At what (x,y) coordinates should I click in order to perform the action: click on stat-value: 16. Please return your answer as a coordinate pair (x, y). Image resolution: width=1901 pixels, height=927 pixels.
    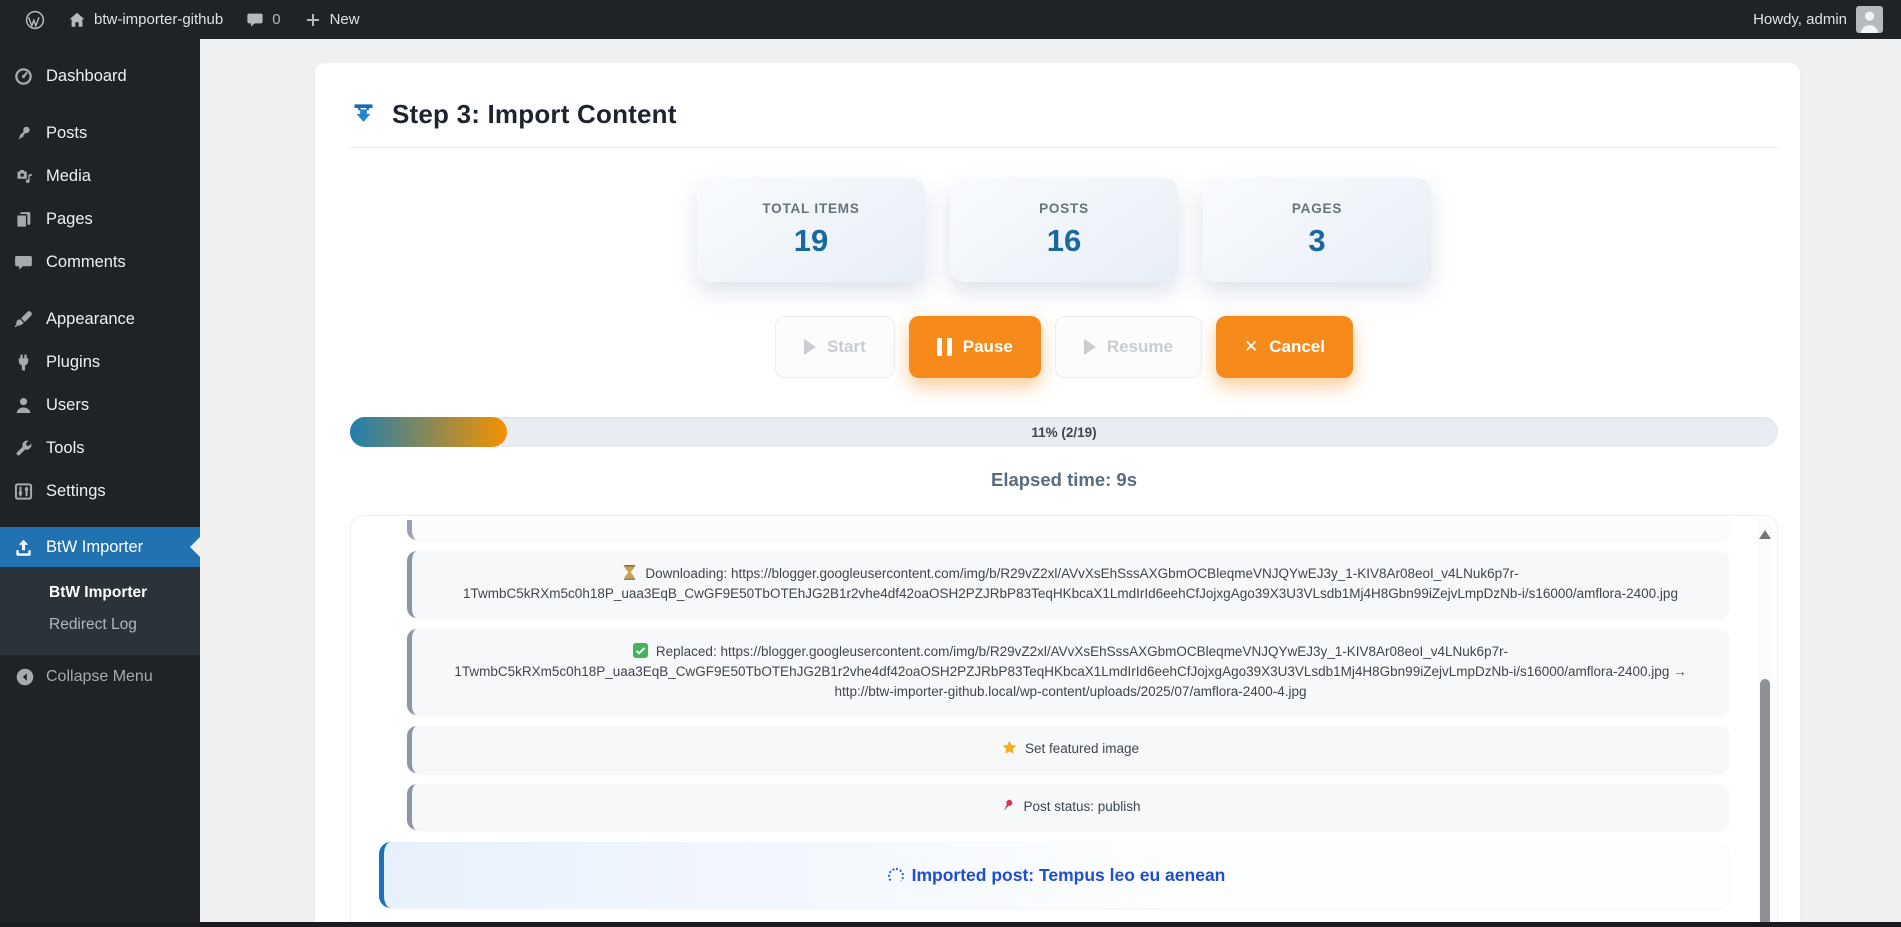
    Looking at the image, I should click on (1064, 240).